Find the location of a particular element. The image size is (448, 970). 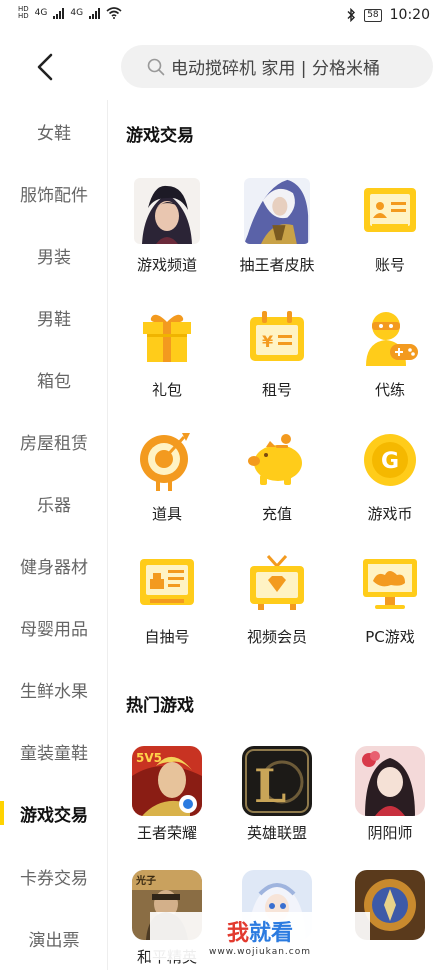

grid-item-account: 账号 is located at coordinates (390, 233).